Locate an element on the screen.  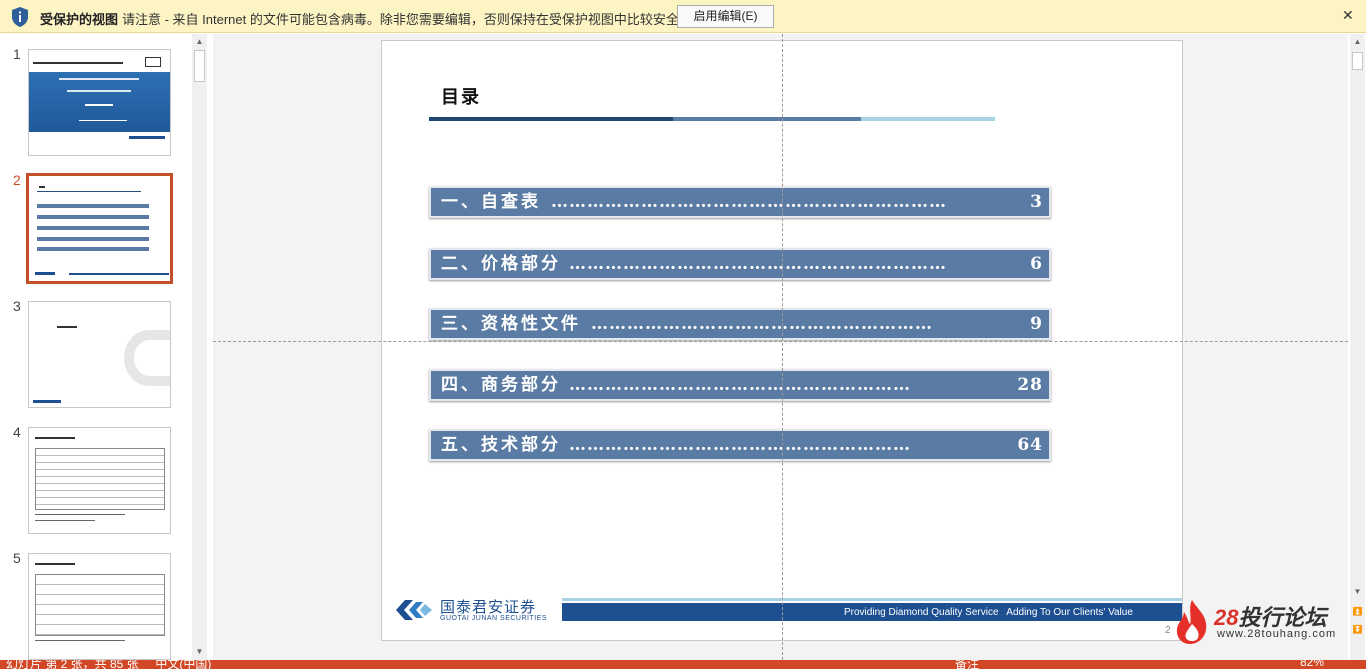
protected-view-title: 受保护的视图 is located at coordinates (79, 19).